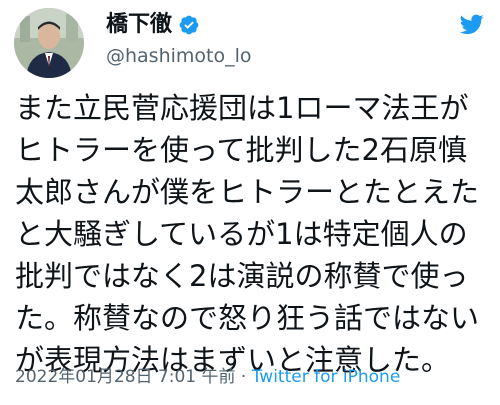 This screenshot has width=500, height=405. What do you see at coordinates (139, 25) in the screenshot?
I see `display-name: 橋下徹` at bounding box center [139, 25].